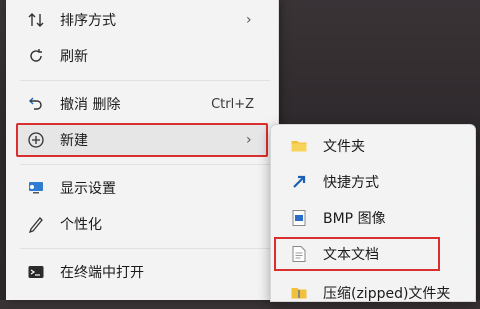 This screenshot has width=480, height=309. Describe the element at coordinates (373, 146) in the screenshot. I see `submenu-item-folder: 文件夹` at that location.